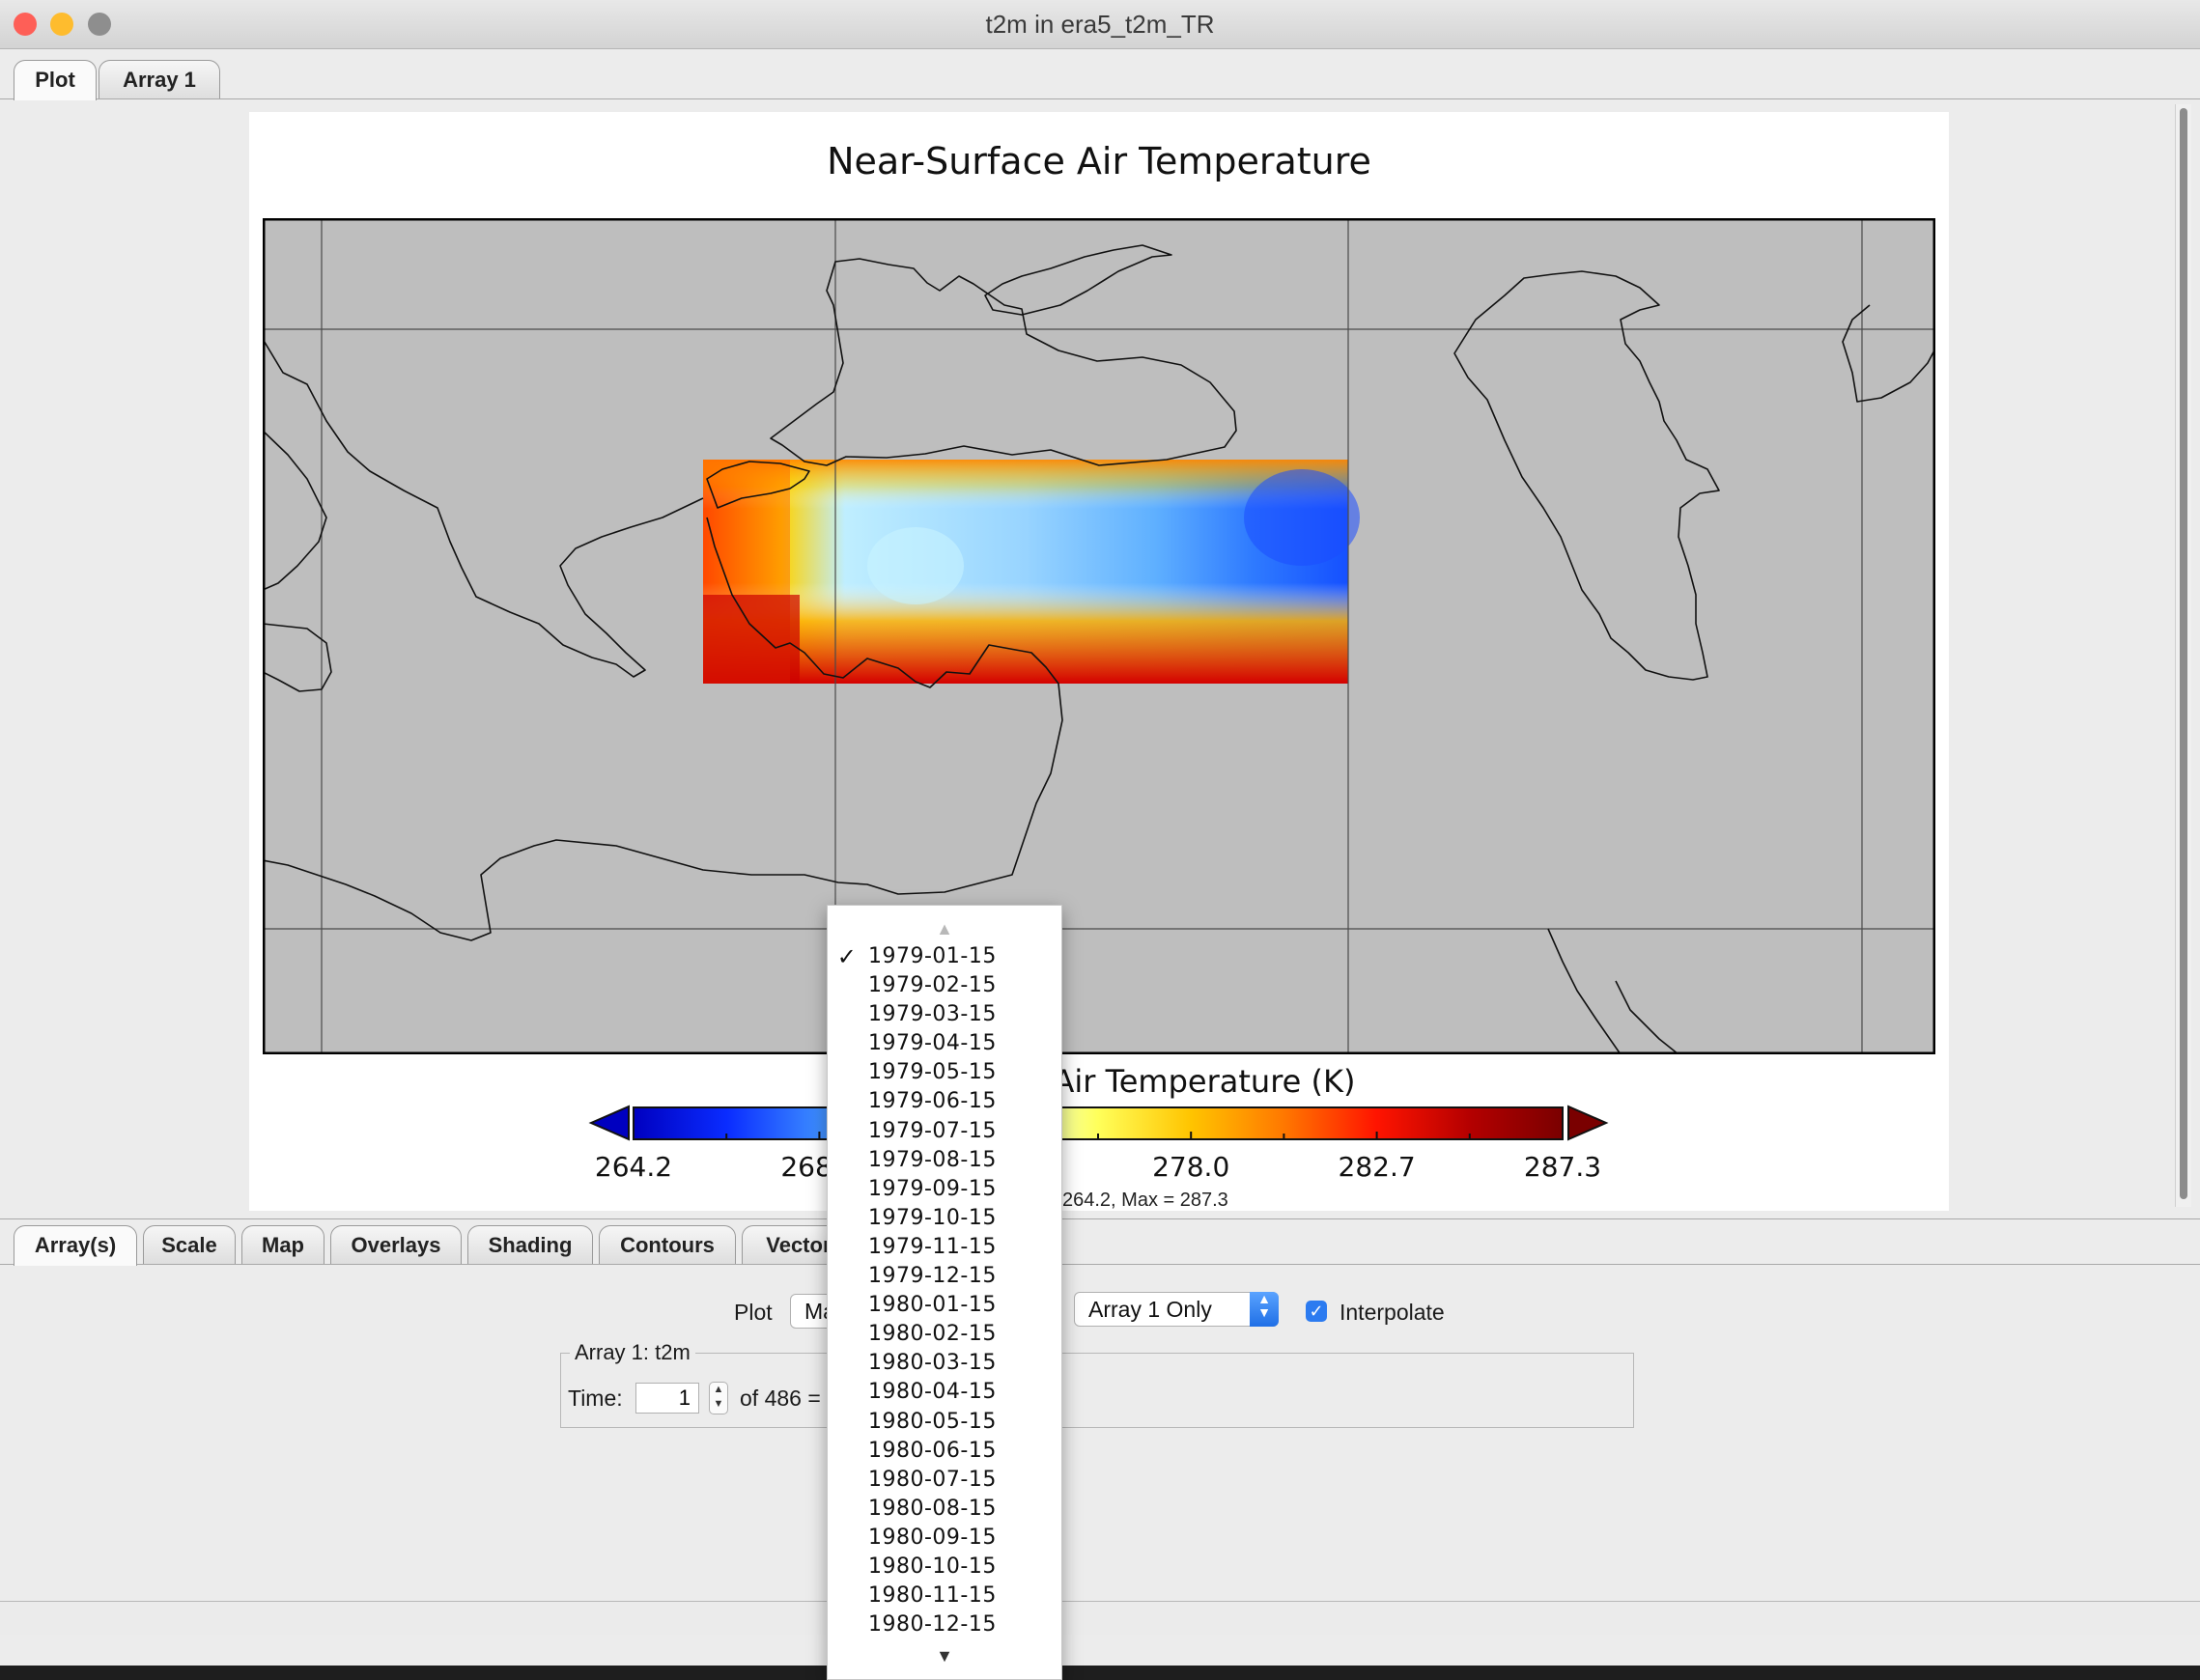 The image size is (2200, 1680). I want to click on time-option: 1979-11-15, so click(944, 1248).